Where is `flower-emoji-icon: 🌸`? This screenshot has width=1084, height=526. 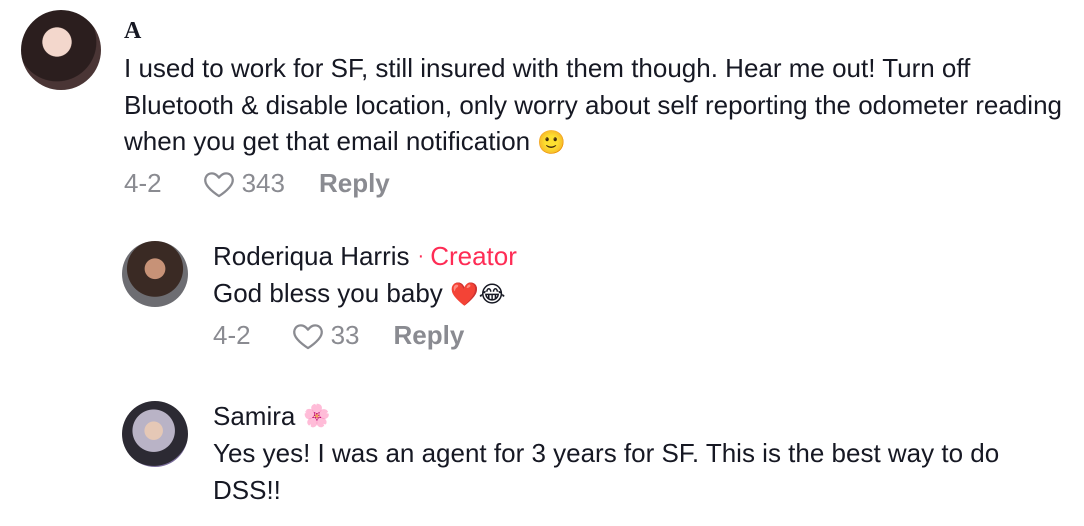 flower-emoji-icon: 🌸 is located at coordinates (317, 415).